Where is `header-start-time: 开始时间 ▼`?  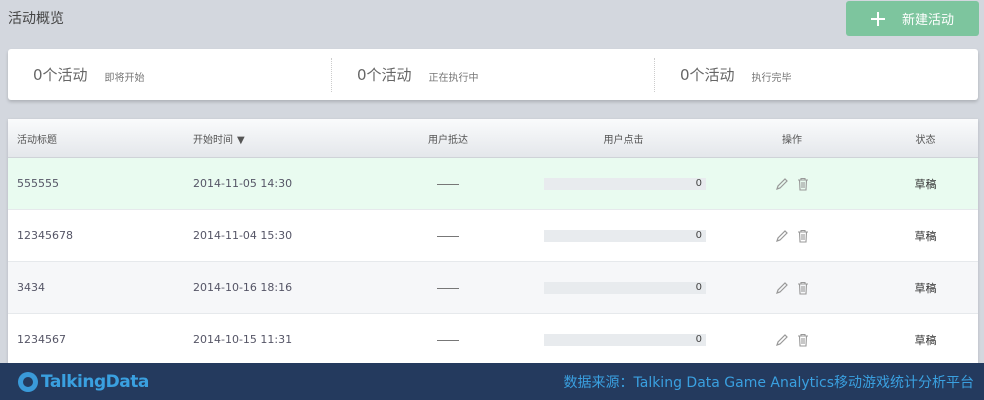
header-start-time: 开始时间 ▼ is located at coordinates (272, 138).